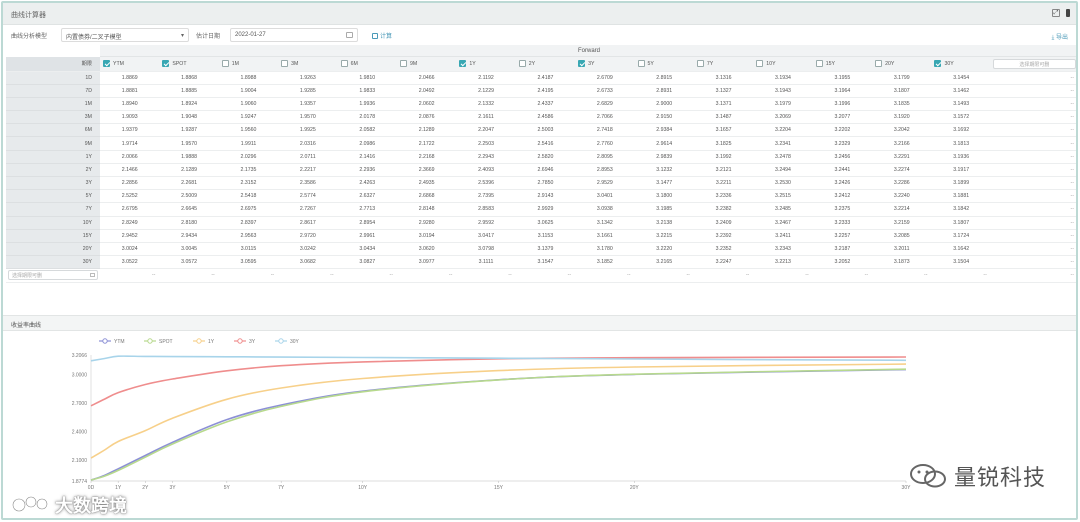 The image size is (1080, 522). I want to click on row-term: 2Y, so click(53, 170).